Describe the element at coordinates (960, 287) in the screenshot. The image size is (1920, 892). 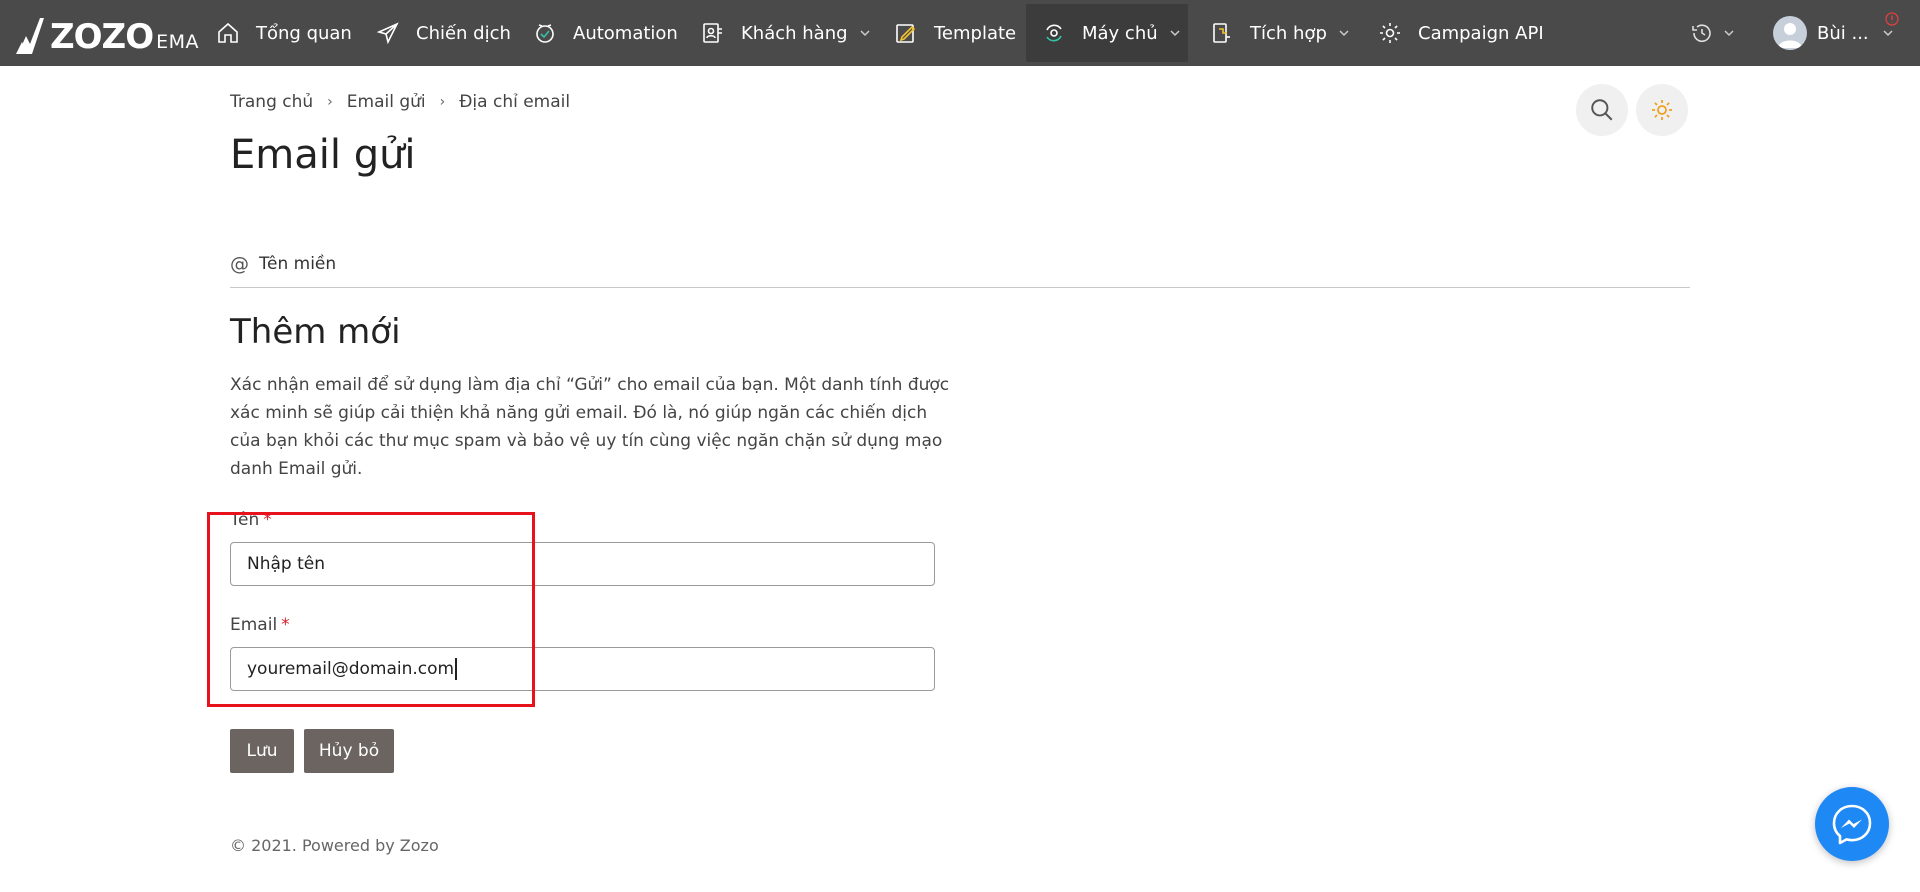
I see `divider` at that location.